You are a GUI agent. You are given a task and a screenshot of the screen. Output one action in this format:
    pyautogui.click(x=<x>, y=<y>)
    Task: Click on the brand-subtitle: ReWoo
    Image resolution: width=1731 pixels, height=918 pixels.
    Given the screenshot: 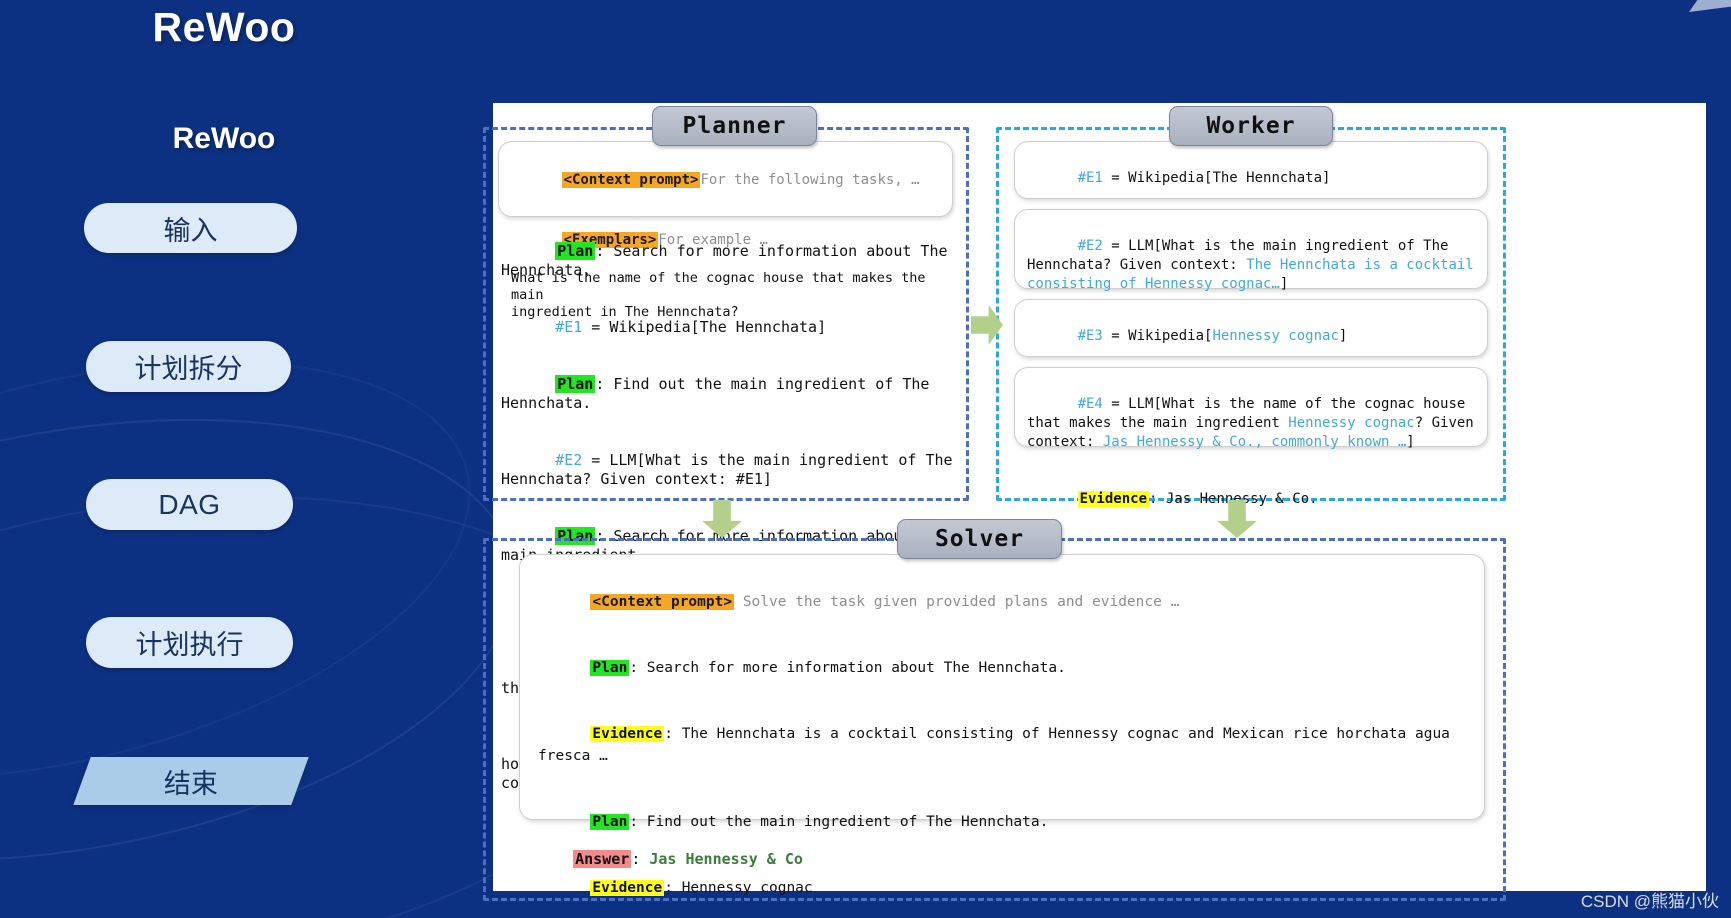 What is the action you would take?
    pyautogui.click(x=224, y=138)
    